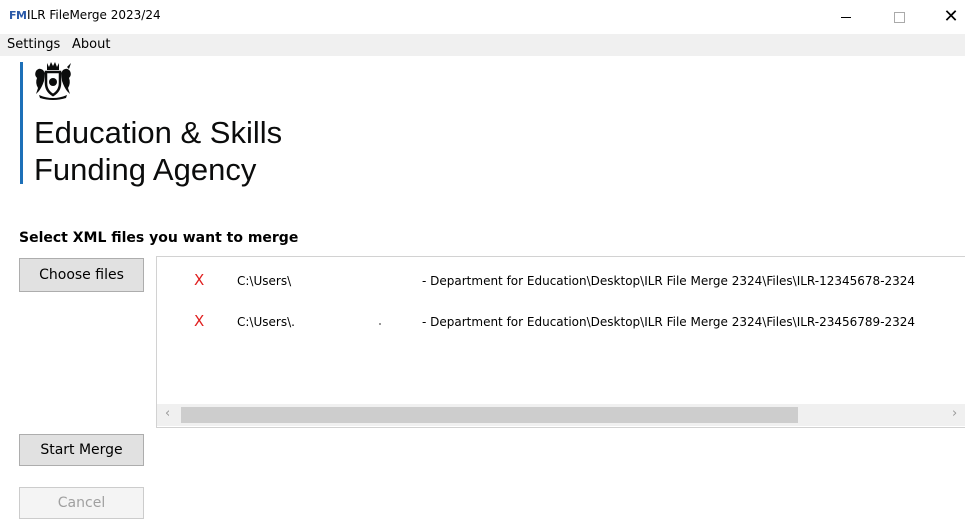  Describe the element at coordinates (91, 44) in the screenshot. I see `menu-about: About` at that location.